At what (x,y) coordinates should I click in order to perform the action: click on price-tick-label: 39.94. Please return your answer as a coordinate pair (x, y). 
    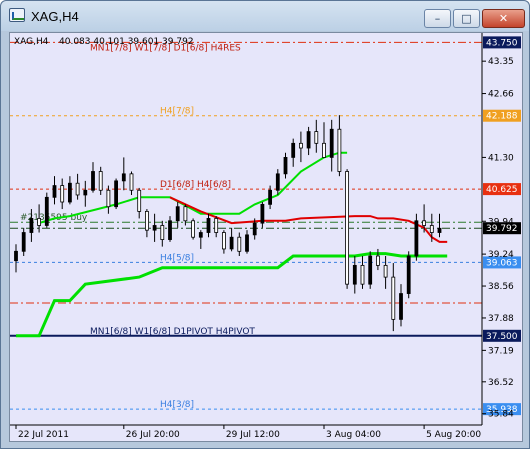
    Looking at the image, I should click on (501, 222).